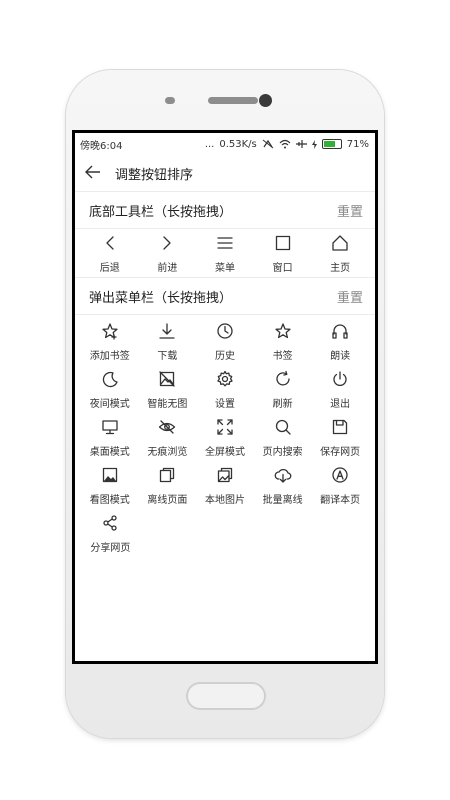 The height and width of the screenshot is (800, 450). Describe the element at coordinates (109, 356) in the screenshot. I see `menu-item-label: 添加书签` at that location.